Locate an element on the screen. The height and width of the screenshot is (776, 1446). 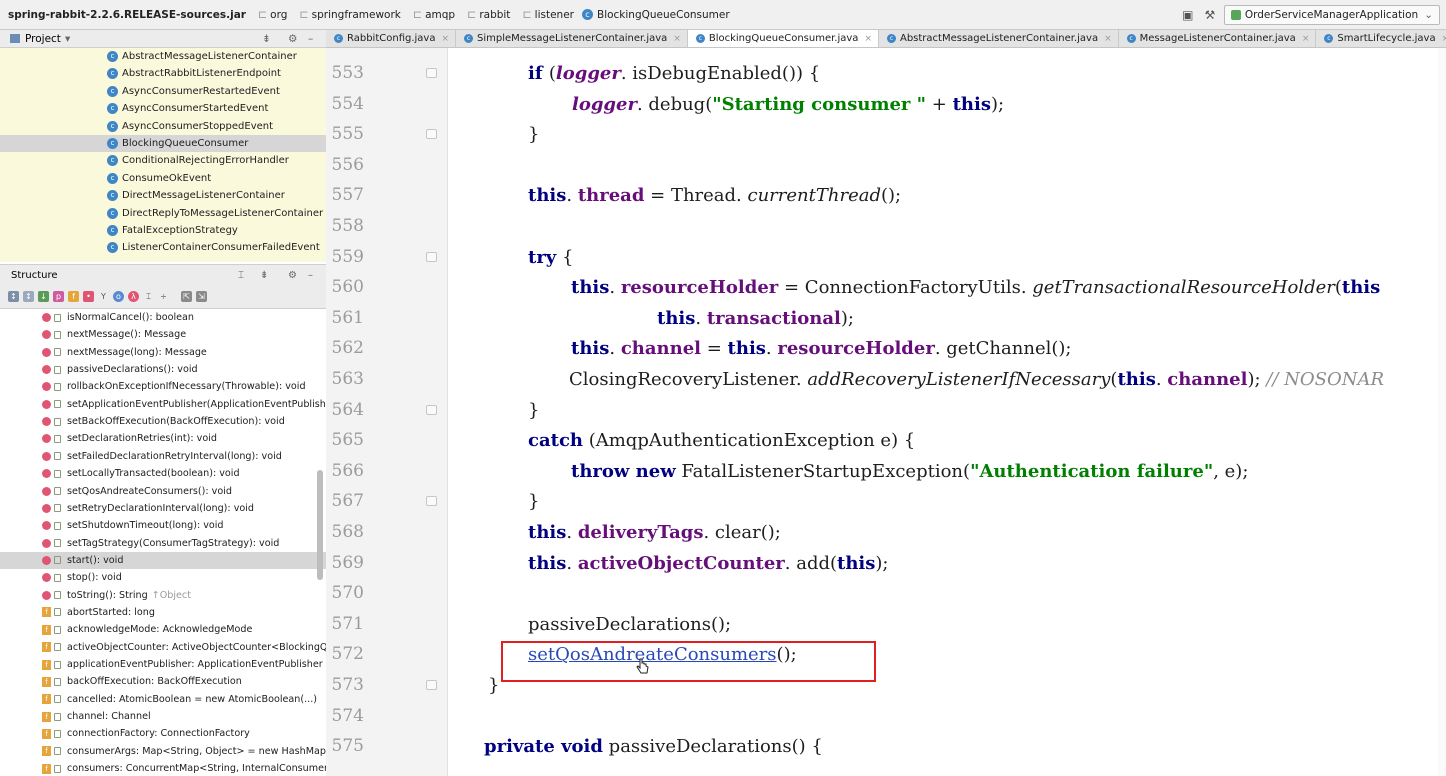
structure-method-item: toString(): String ↑Object is located at coordinates (163, 595).